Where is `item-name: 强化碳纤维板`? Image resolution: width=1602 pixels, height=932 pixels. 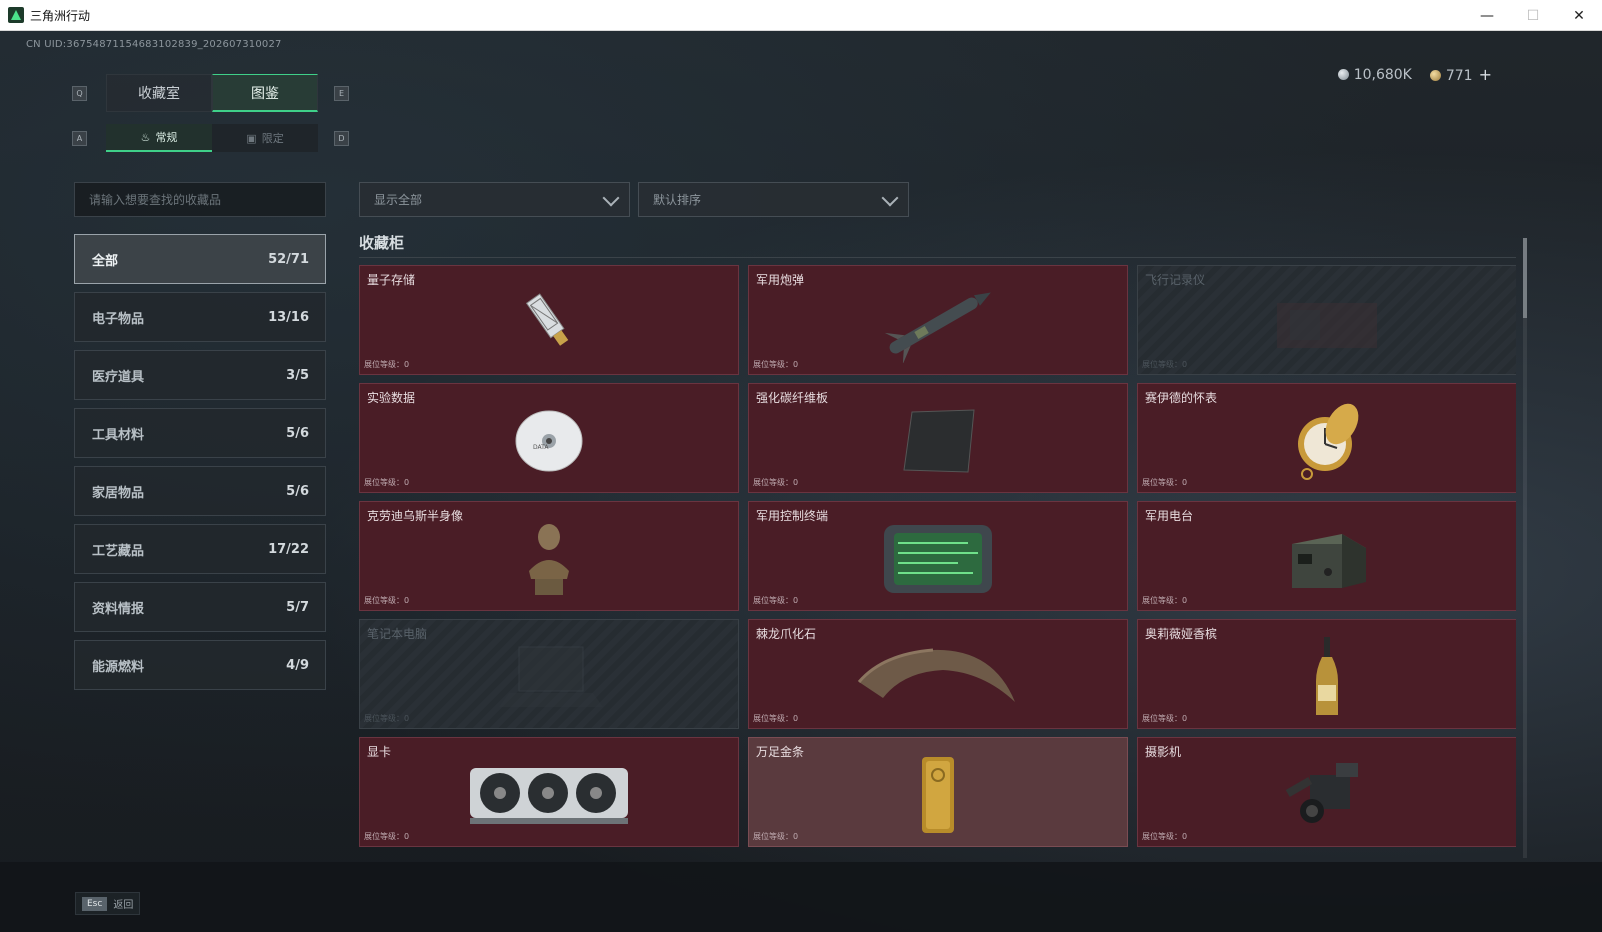
item-name: 强化碳纤维板 is located at coordinates (792, 398).